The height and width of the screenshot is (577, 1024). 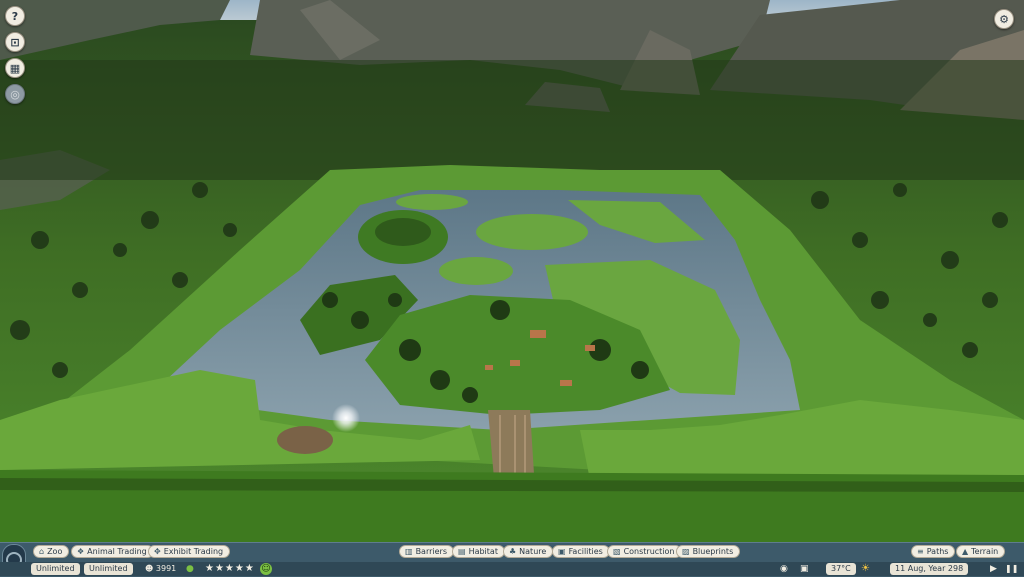 I want to click on objectives-icon: ⊡, so click(x=15, y=42).